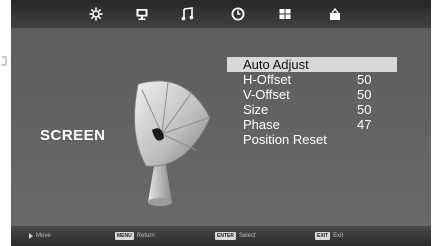 This screenshot has width=432, height=246. Describe the element at coordinates (312, 79) in the screenshot. I see `menu-item-h-offset: H-Offset 50` at that location.